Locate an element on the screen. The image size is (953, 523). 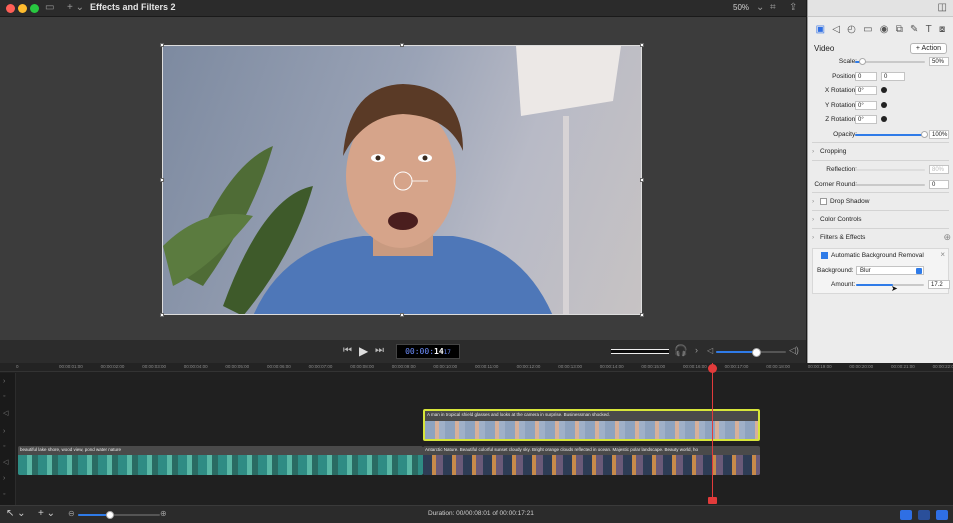
z-rotation-dial-icon is located at coordinates (884, 119).